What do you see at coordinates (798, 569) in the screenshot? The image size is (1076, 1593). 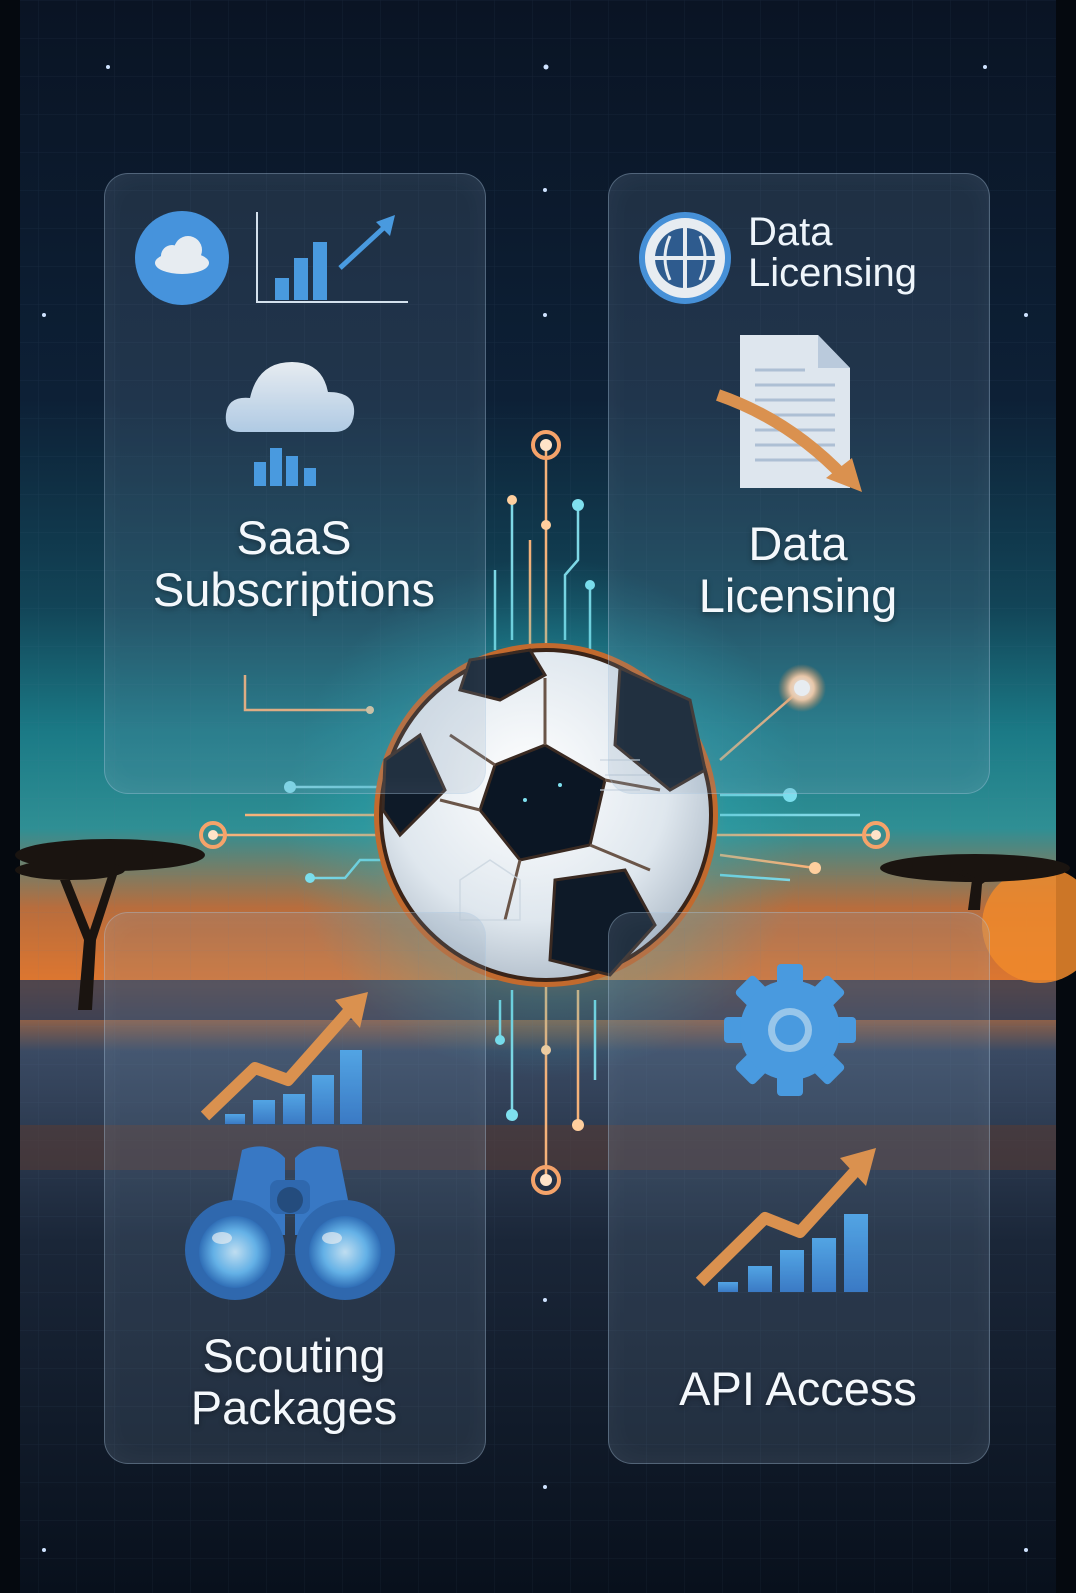 I see `data-licensing-title: Data Licensing` at bounding box center [798, 569].